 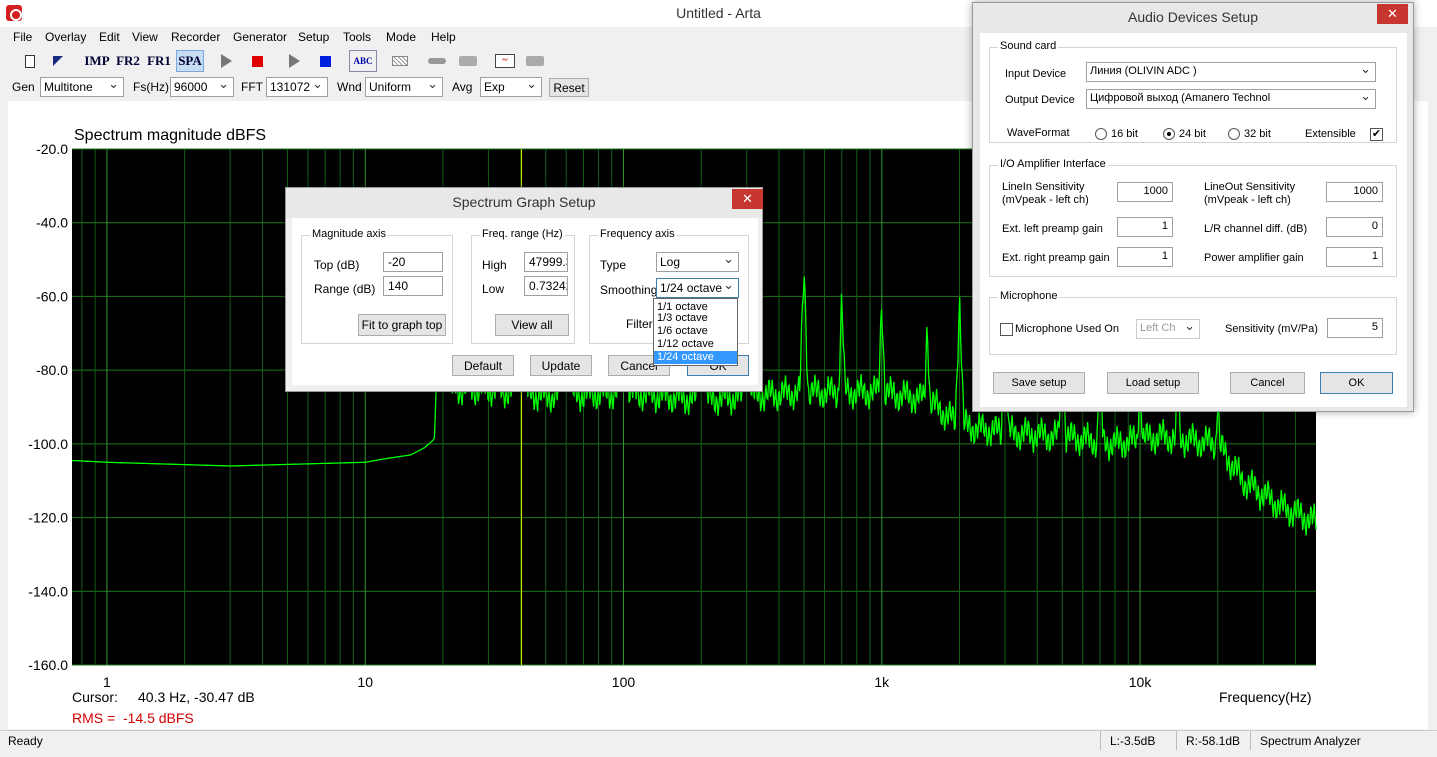 I want to click on spa-mode-button: SPA, so click(x=190, y=61).